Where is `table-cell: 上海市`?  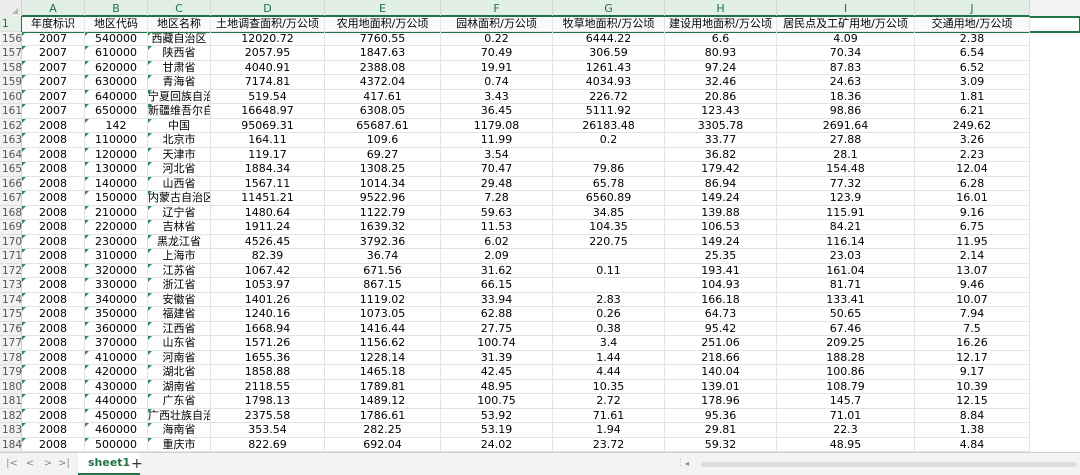 table-cell: 上海市 is located at coordinates (179, 256).